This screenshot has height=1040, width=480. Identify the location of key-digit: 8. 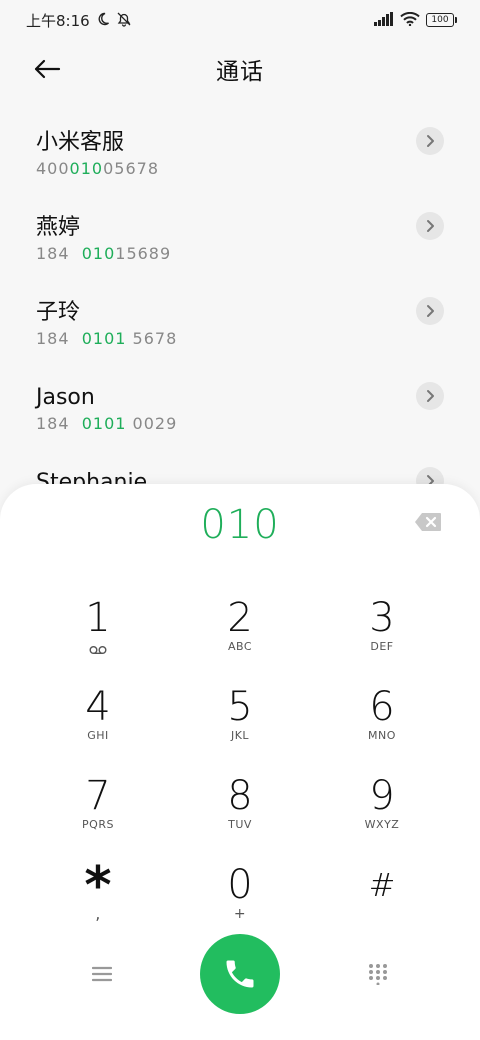
(240, 796).